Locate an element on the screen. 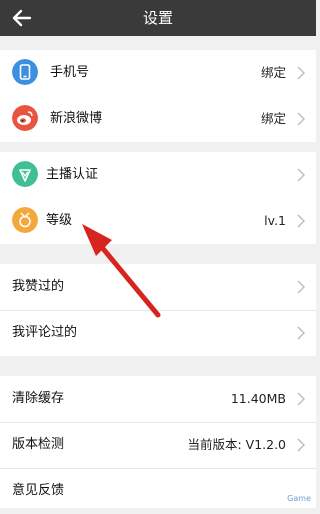 Image resolution: width=320 pixels, height=514 pixels. page-title: 设置 is located at coordinates (157, 18).